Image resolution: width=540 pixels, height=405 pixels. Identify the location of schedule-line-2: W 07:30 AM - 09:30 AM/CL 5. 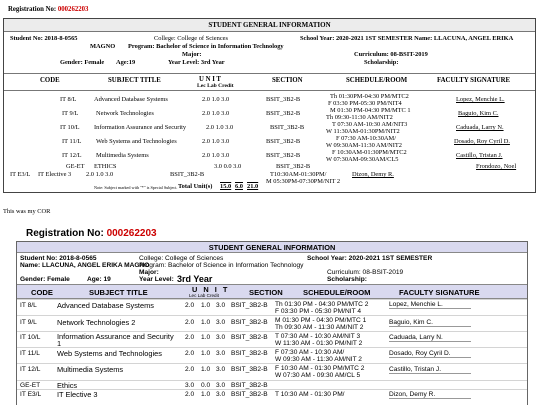
(318, 375).